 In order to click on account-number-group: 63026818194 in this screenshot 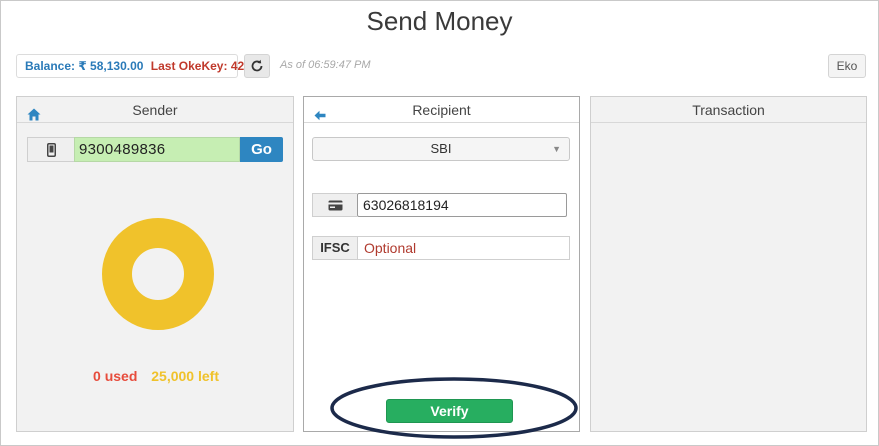, I will do `click(440, 205)`.